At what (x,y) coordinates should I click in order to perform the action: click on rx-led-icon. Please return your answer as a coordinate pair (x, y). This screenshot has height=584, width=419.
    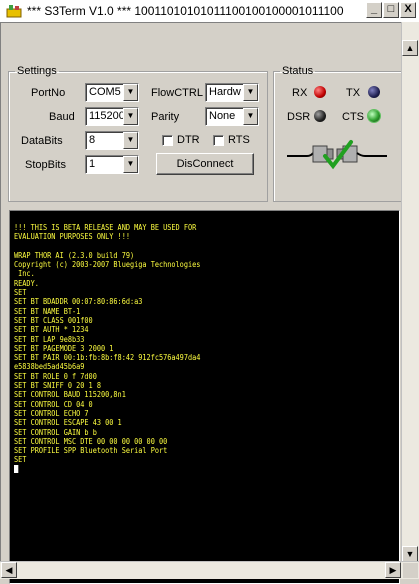
    Looking at the image, I should click on (320, 92).